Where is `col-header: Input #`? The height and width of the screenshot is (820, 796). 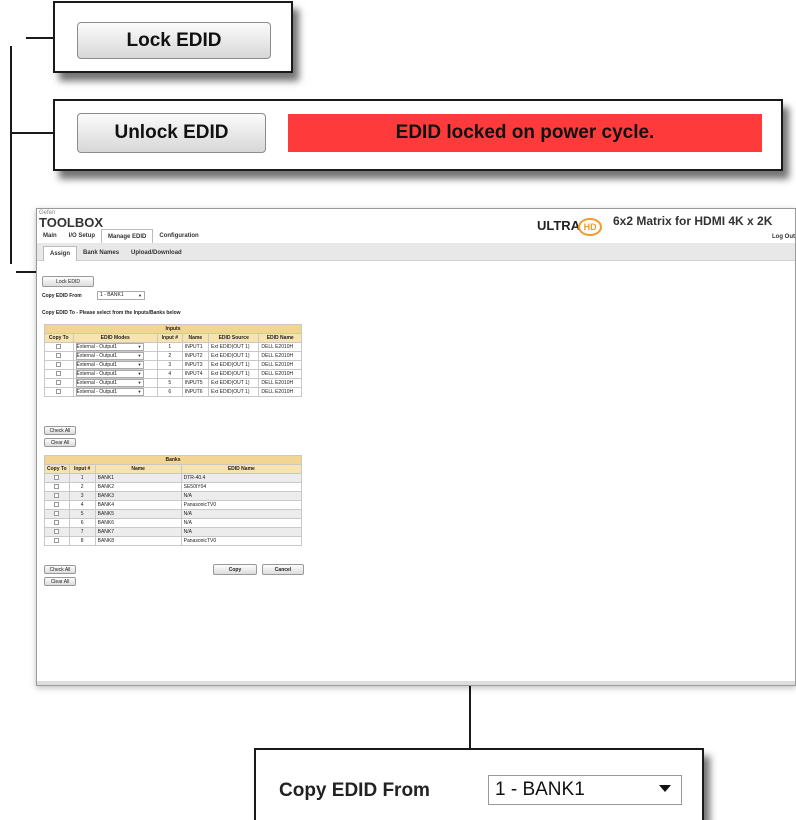
col-header: Input # is located at coordinates (82, 469).